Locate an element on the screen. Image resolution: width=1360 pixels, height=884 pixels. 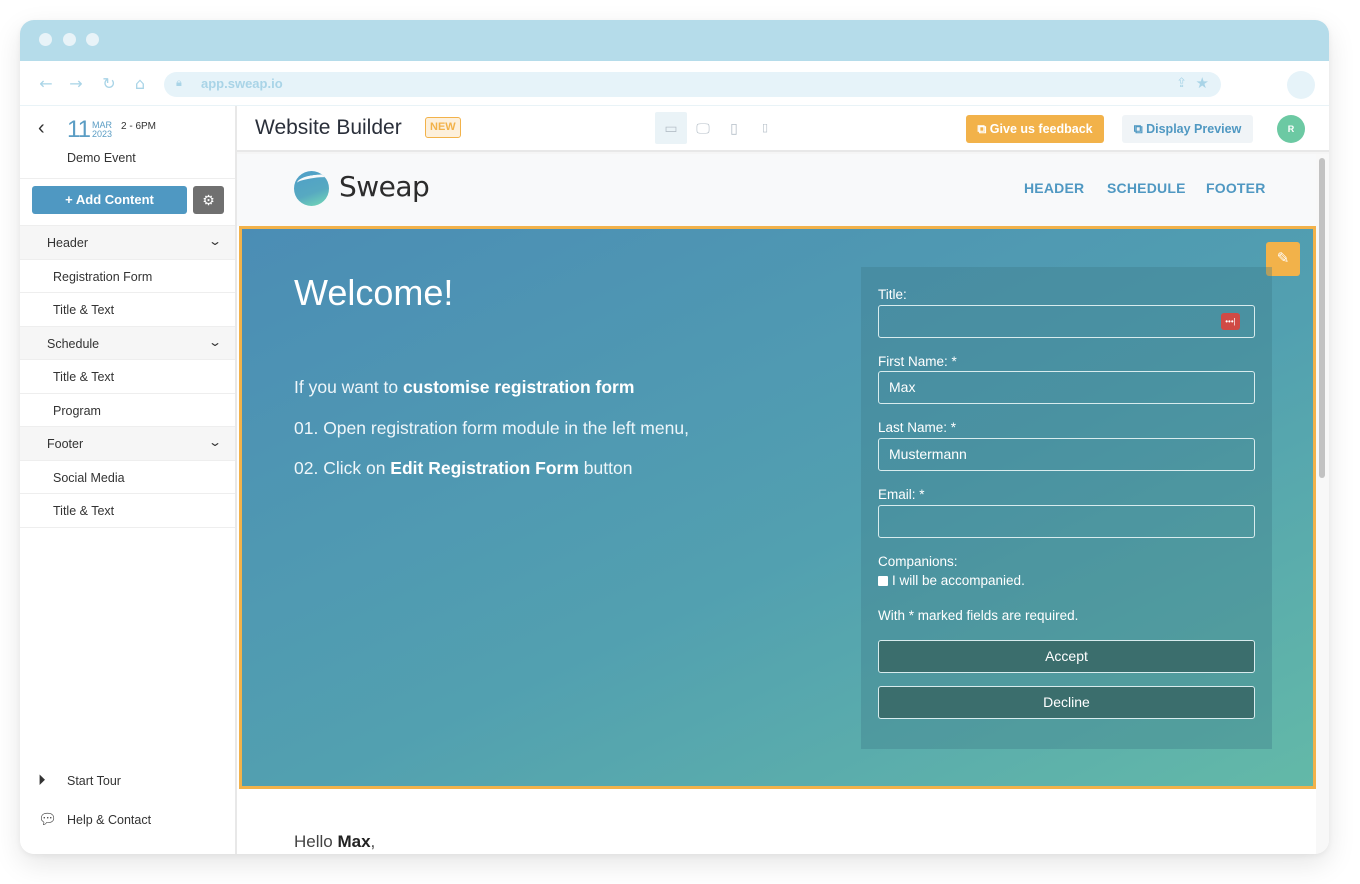
sidebar-footer: ⏵ Start Tour 💬︎ Help & Contact is located at coordinates (127, 809).